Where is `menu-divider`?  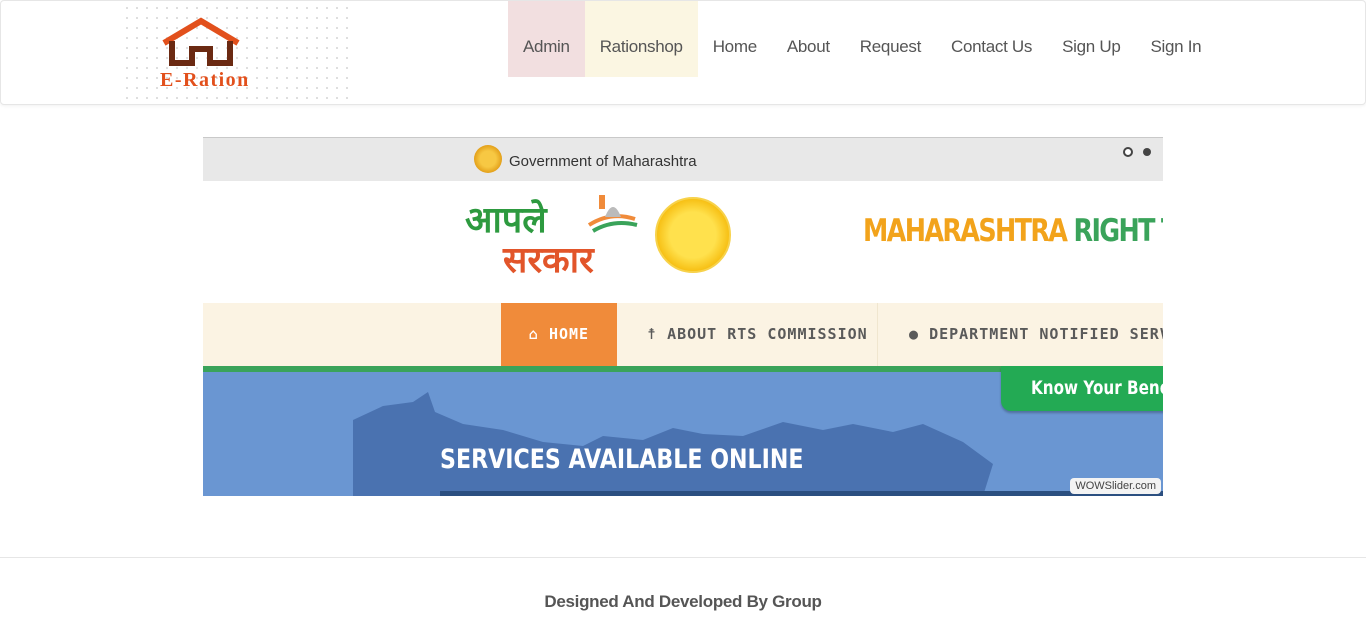
menu-divider is located at coordinates (877, 334).